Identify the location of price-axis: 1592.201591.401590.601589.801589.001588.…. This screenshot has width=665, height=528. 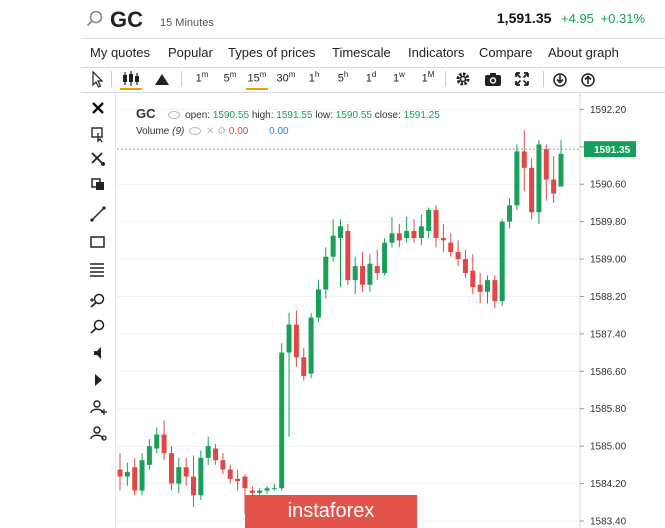
(603, 316).